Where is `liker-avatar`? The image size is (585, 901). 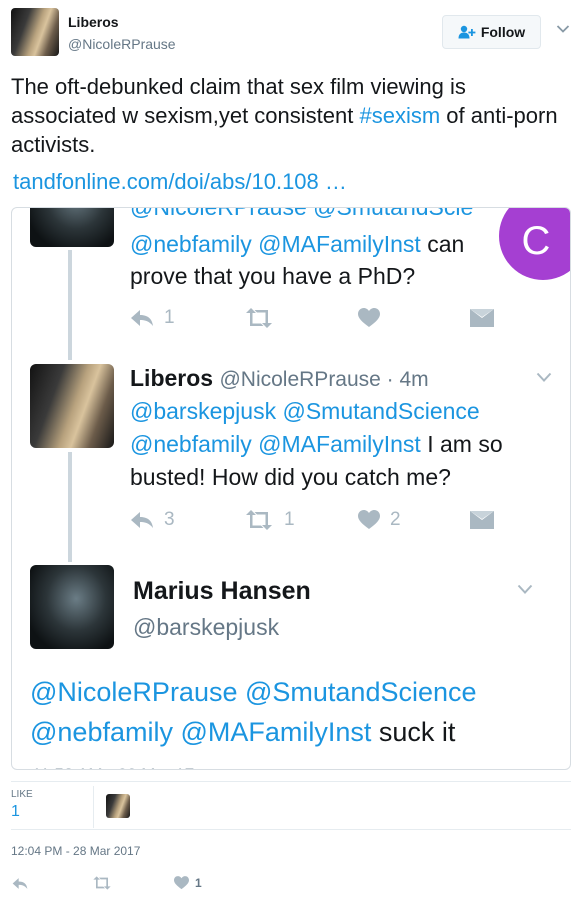
liker-avatar is located at coordinates (118, 806).